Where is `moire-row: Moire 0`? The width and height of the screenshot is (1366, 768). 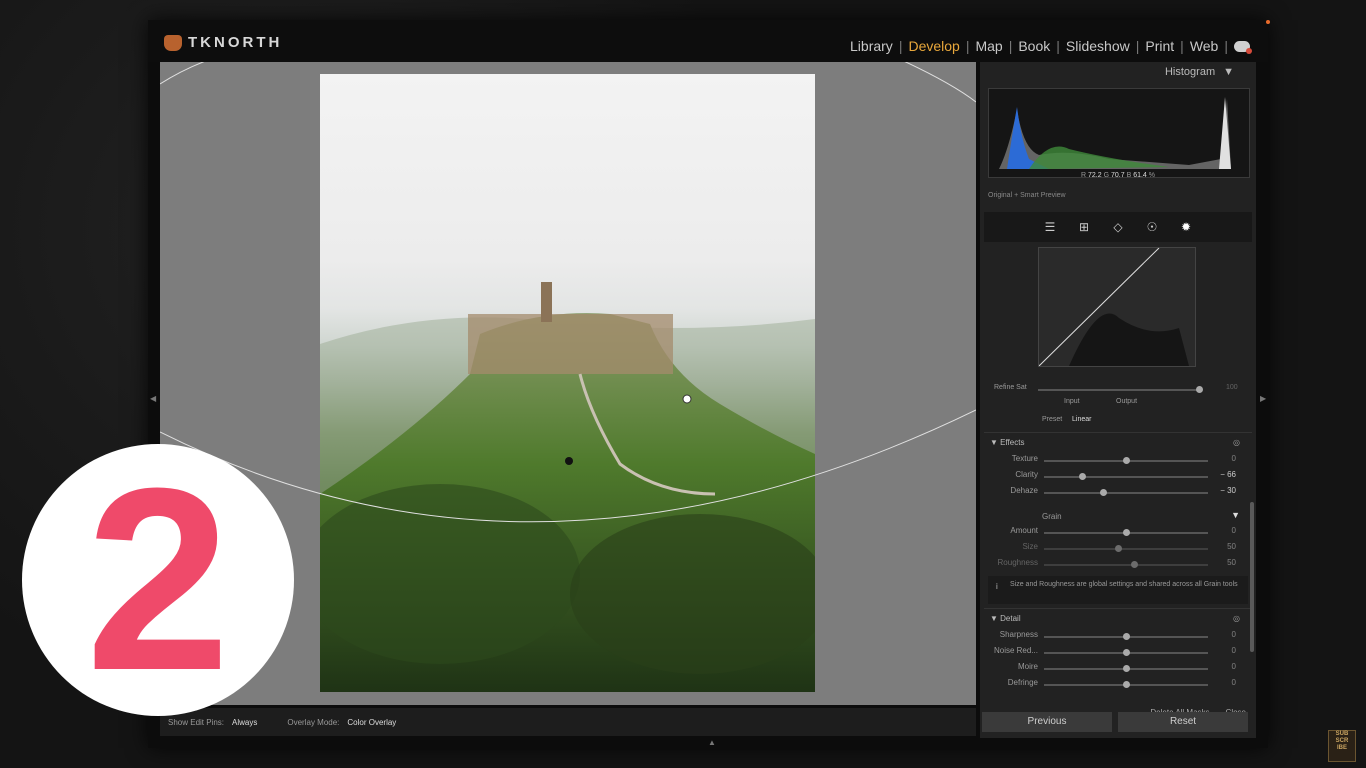
moire-row: Moire 0 is located at coordinates (1118, 669).